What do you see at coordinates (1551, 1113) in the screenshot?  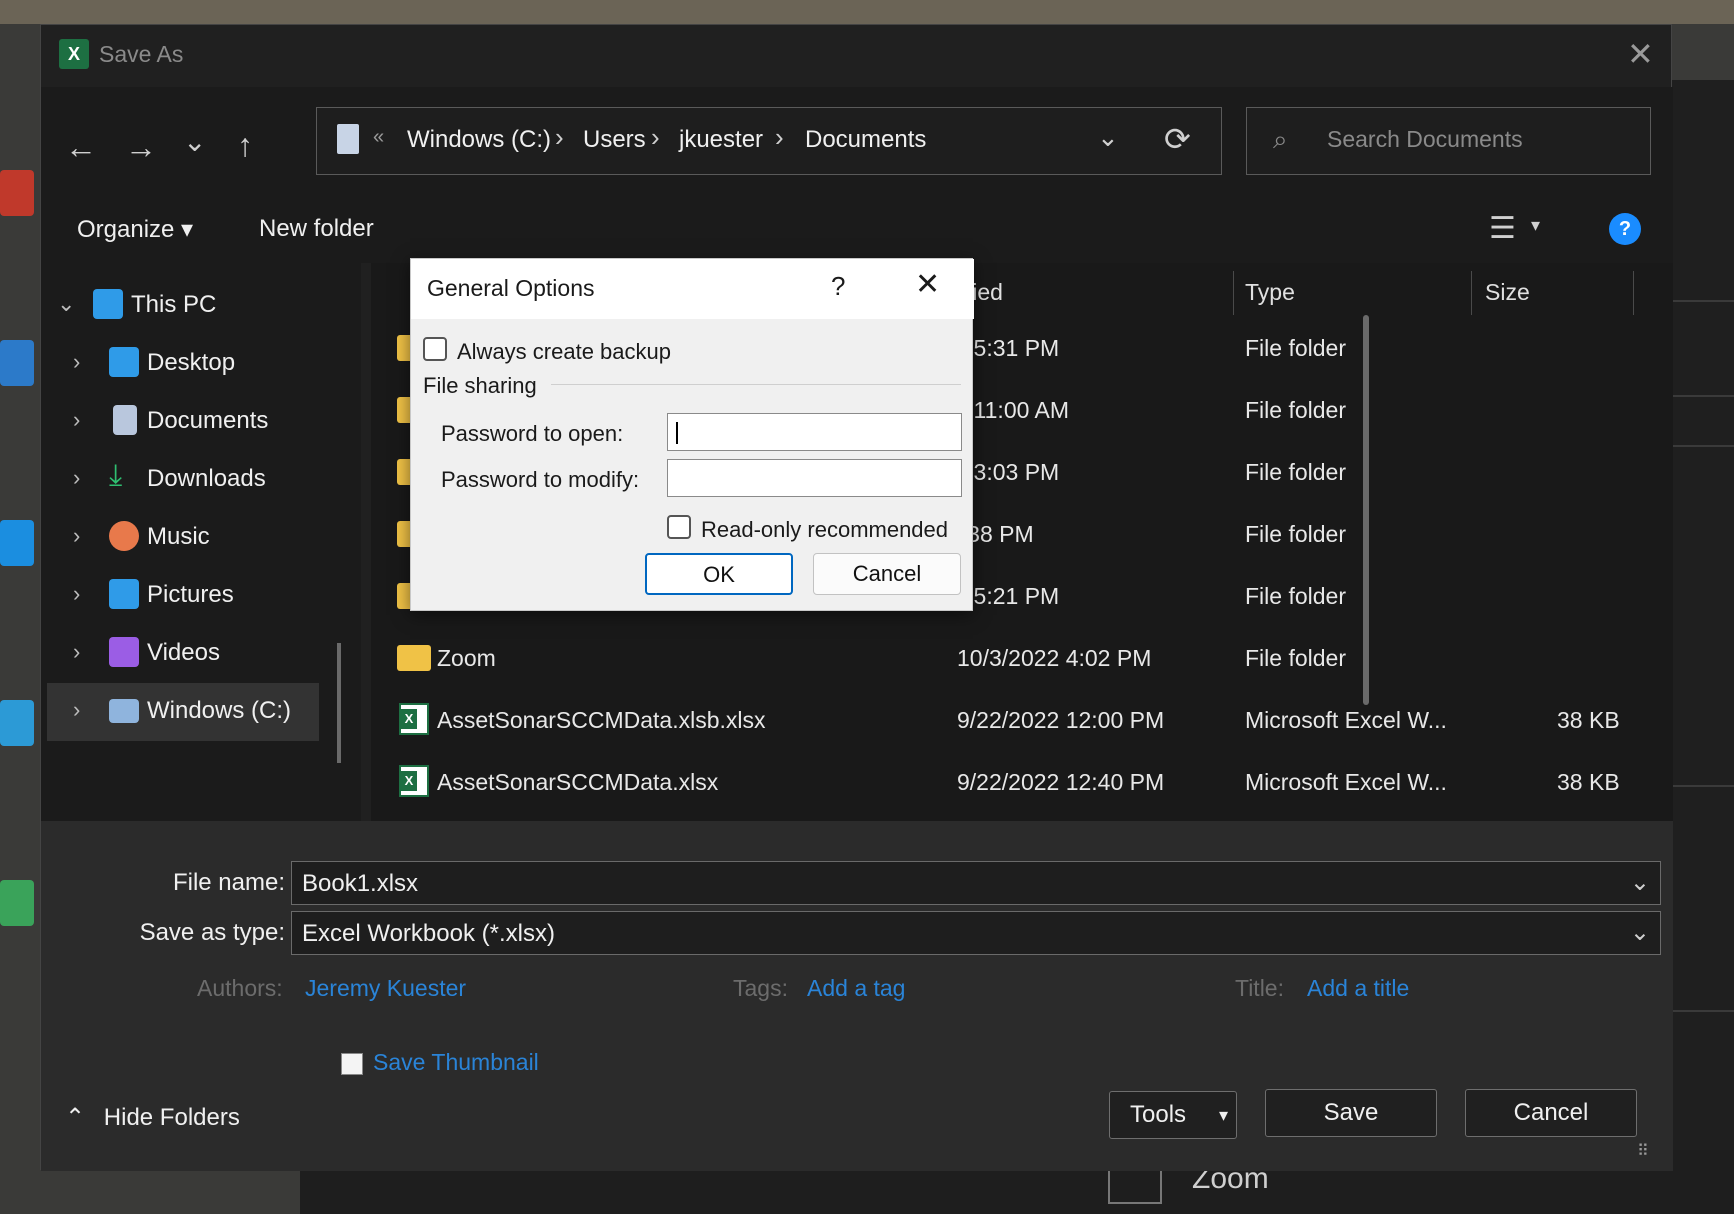 I see `cancel-button: Cancel` at bounding box center [1551, 1113].